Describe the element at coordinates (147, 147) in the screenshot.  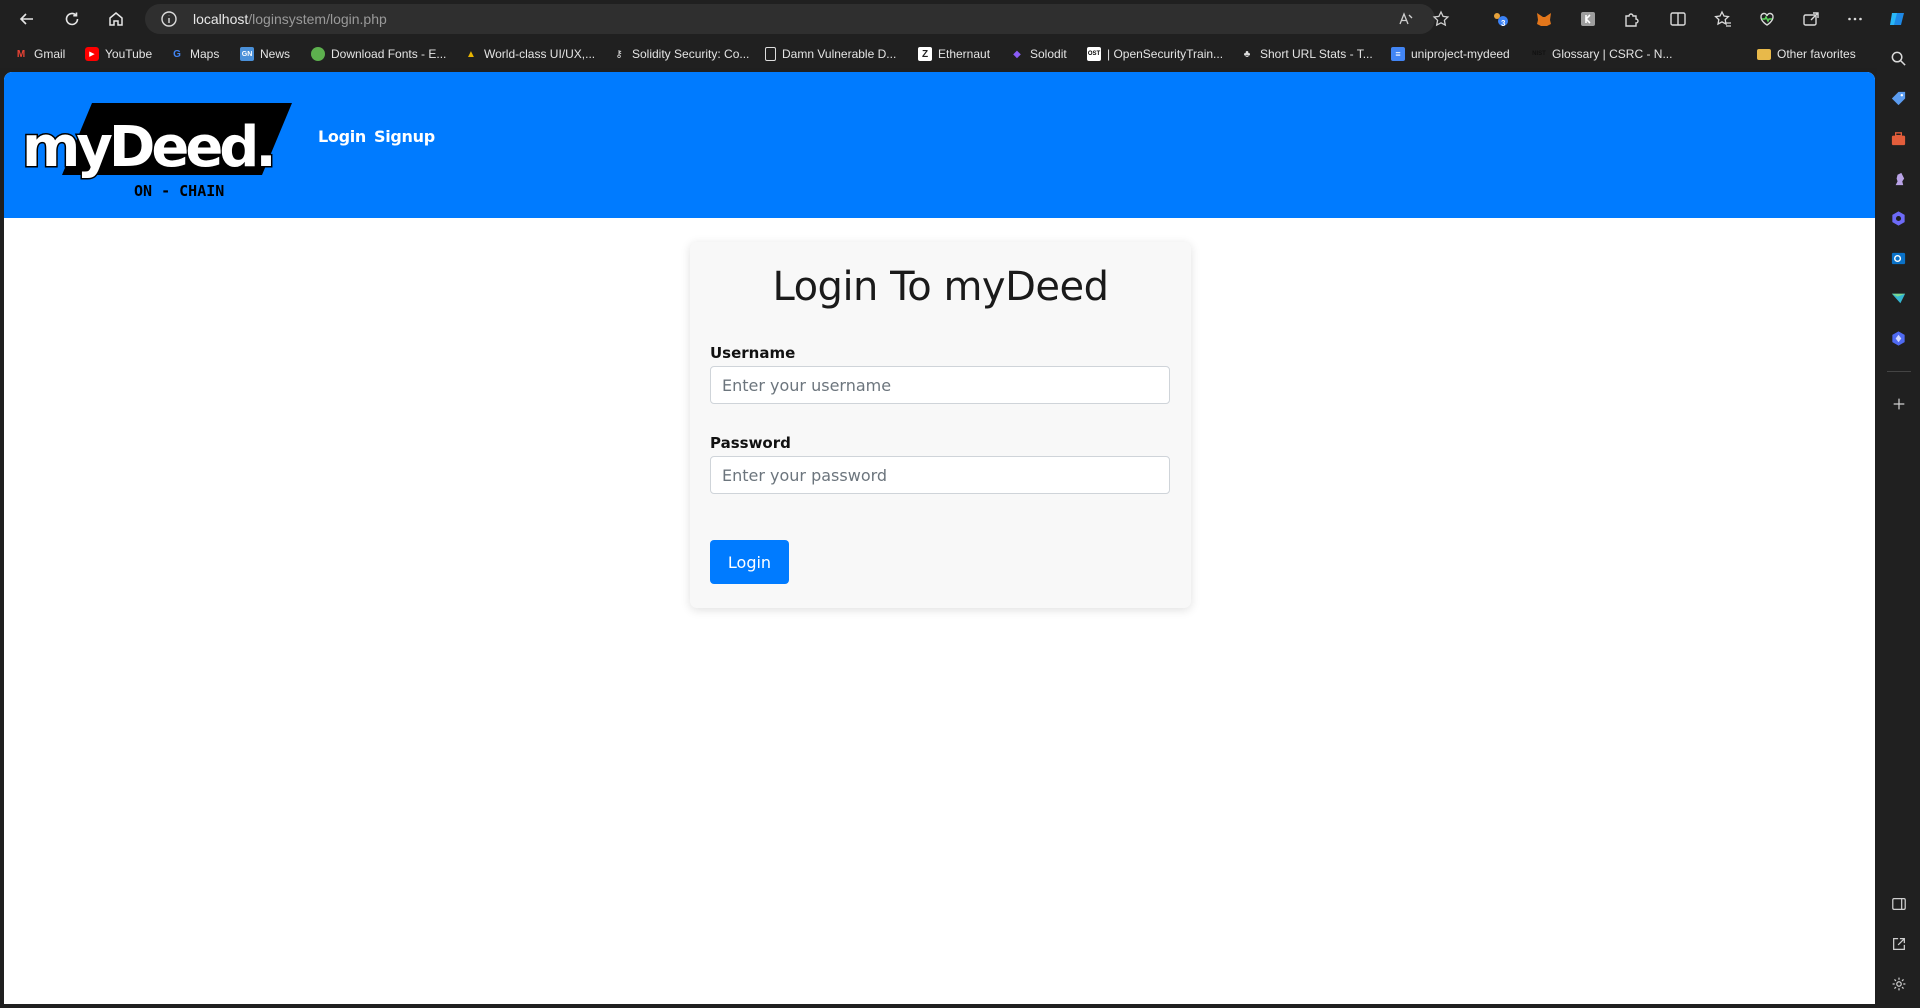
I see `logo-text-top: myDeed.` at that location.